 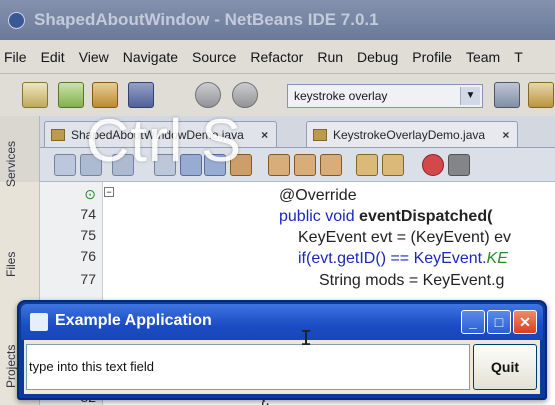 What do you see at coordinates (392, 258) in the screenshot?
I see `code-text: if(evt.getID() == KeyEvent.` at bounding box center [392, 258].